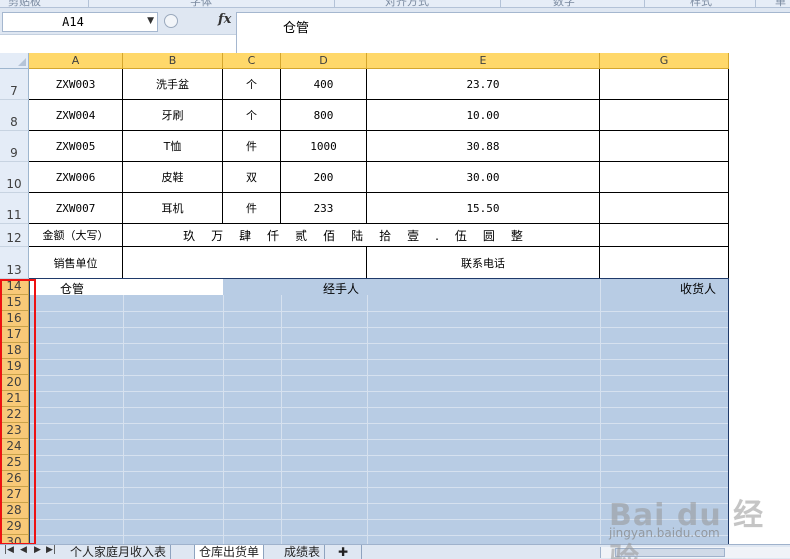  Describe the element at coordinates (126, 287) in the screenshot. I see `active-cell-a14` at that location.